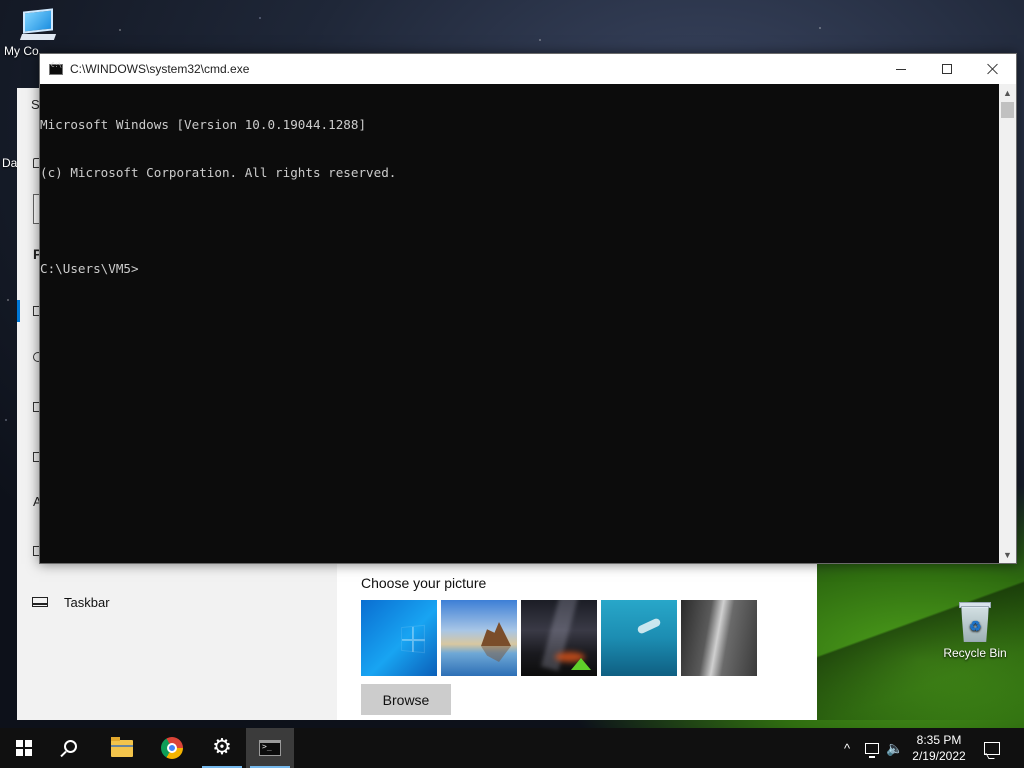 The height and width of the screenshot is (768, 1024). I want to click on window-title: C:\WINDOWS\system32\cmd.exe, so click(160, 69).